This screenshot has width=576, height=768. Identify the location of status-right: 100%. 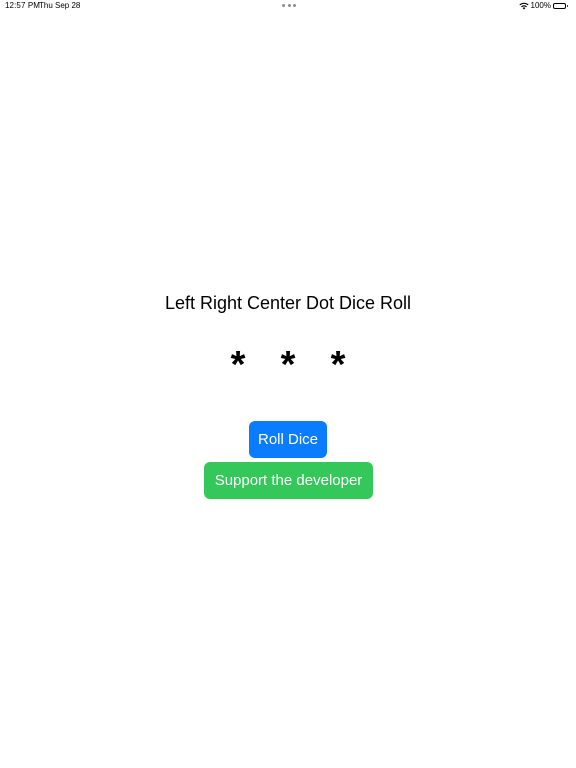
(543, 6).